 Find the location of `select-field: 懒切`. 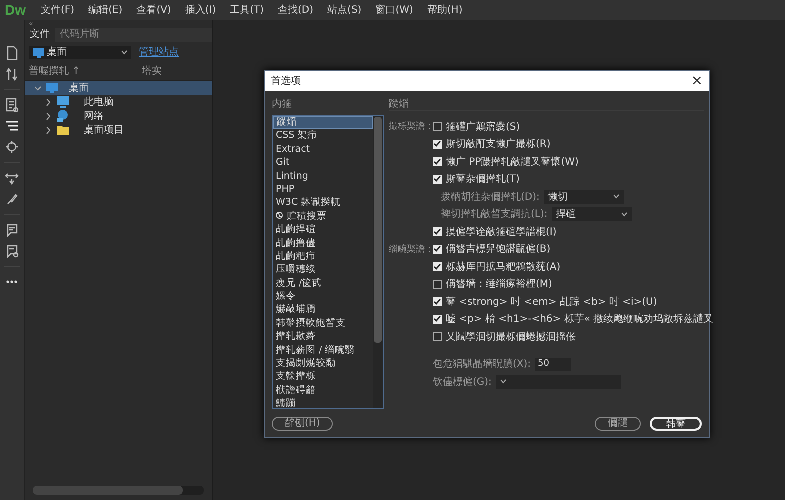

select-field: 懒切 is located at coordinates (584, 197).